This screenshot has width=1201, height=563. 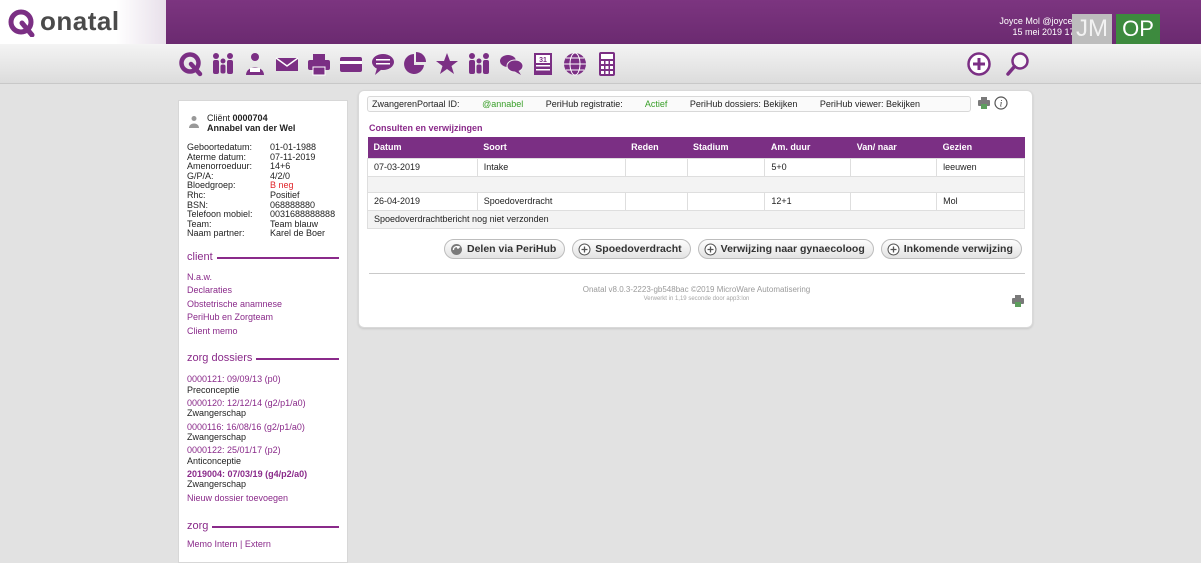 What do you see at coordinates (807, 147) in the screenshot?
I see `column-header: Am. duur` at bounding box center [807, 147].